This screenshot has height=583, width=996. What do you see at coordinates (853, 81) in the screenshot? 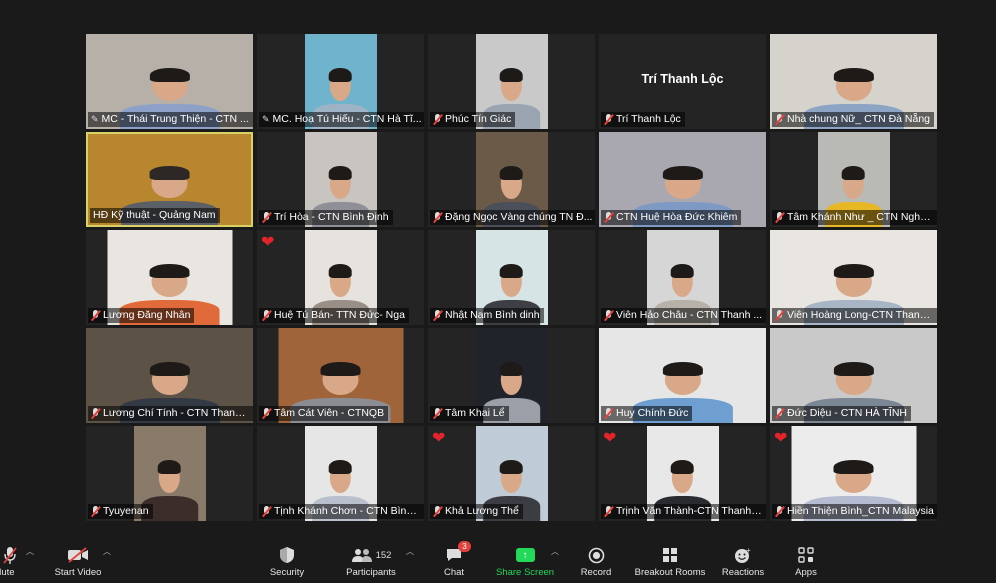
I see `participant-tile: Nhà chung Nữ_ CTN Đà Nẵng` at bounding box center [853, 81].